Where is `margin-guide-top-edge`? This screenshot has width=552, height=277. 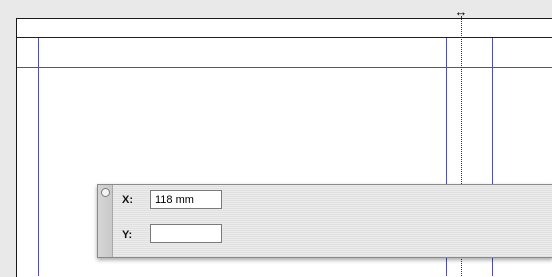
margin-guide-top-edge is located at coordinates (284, 37).